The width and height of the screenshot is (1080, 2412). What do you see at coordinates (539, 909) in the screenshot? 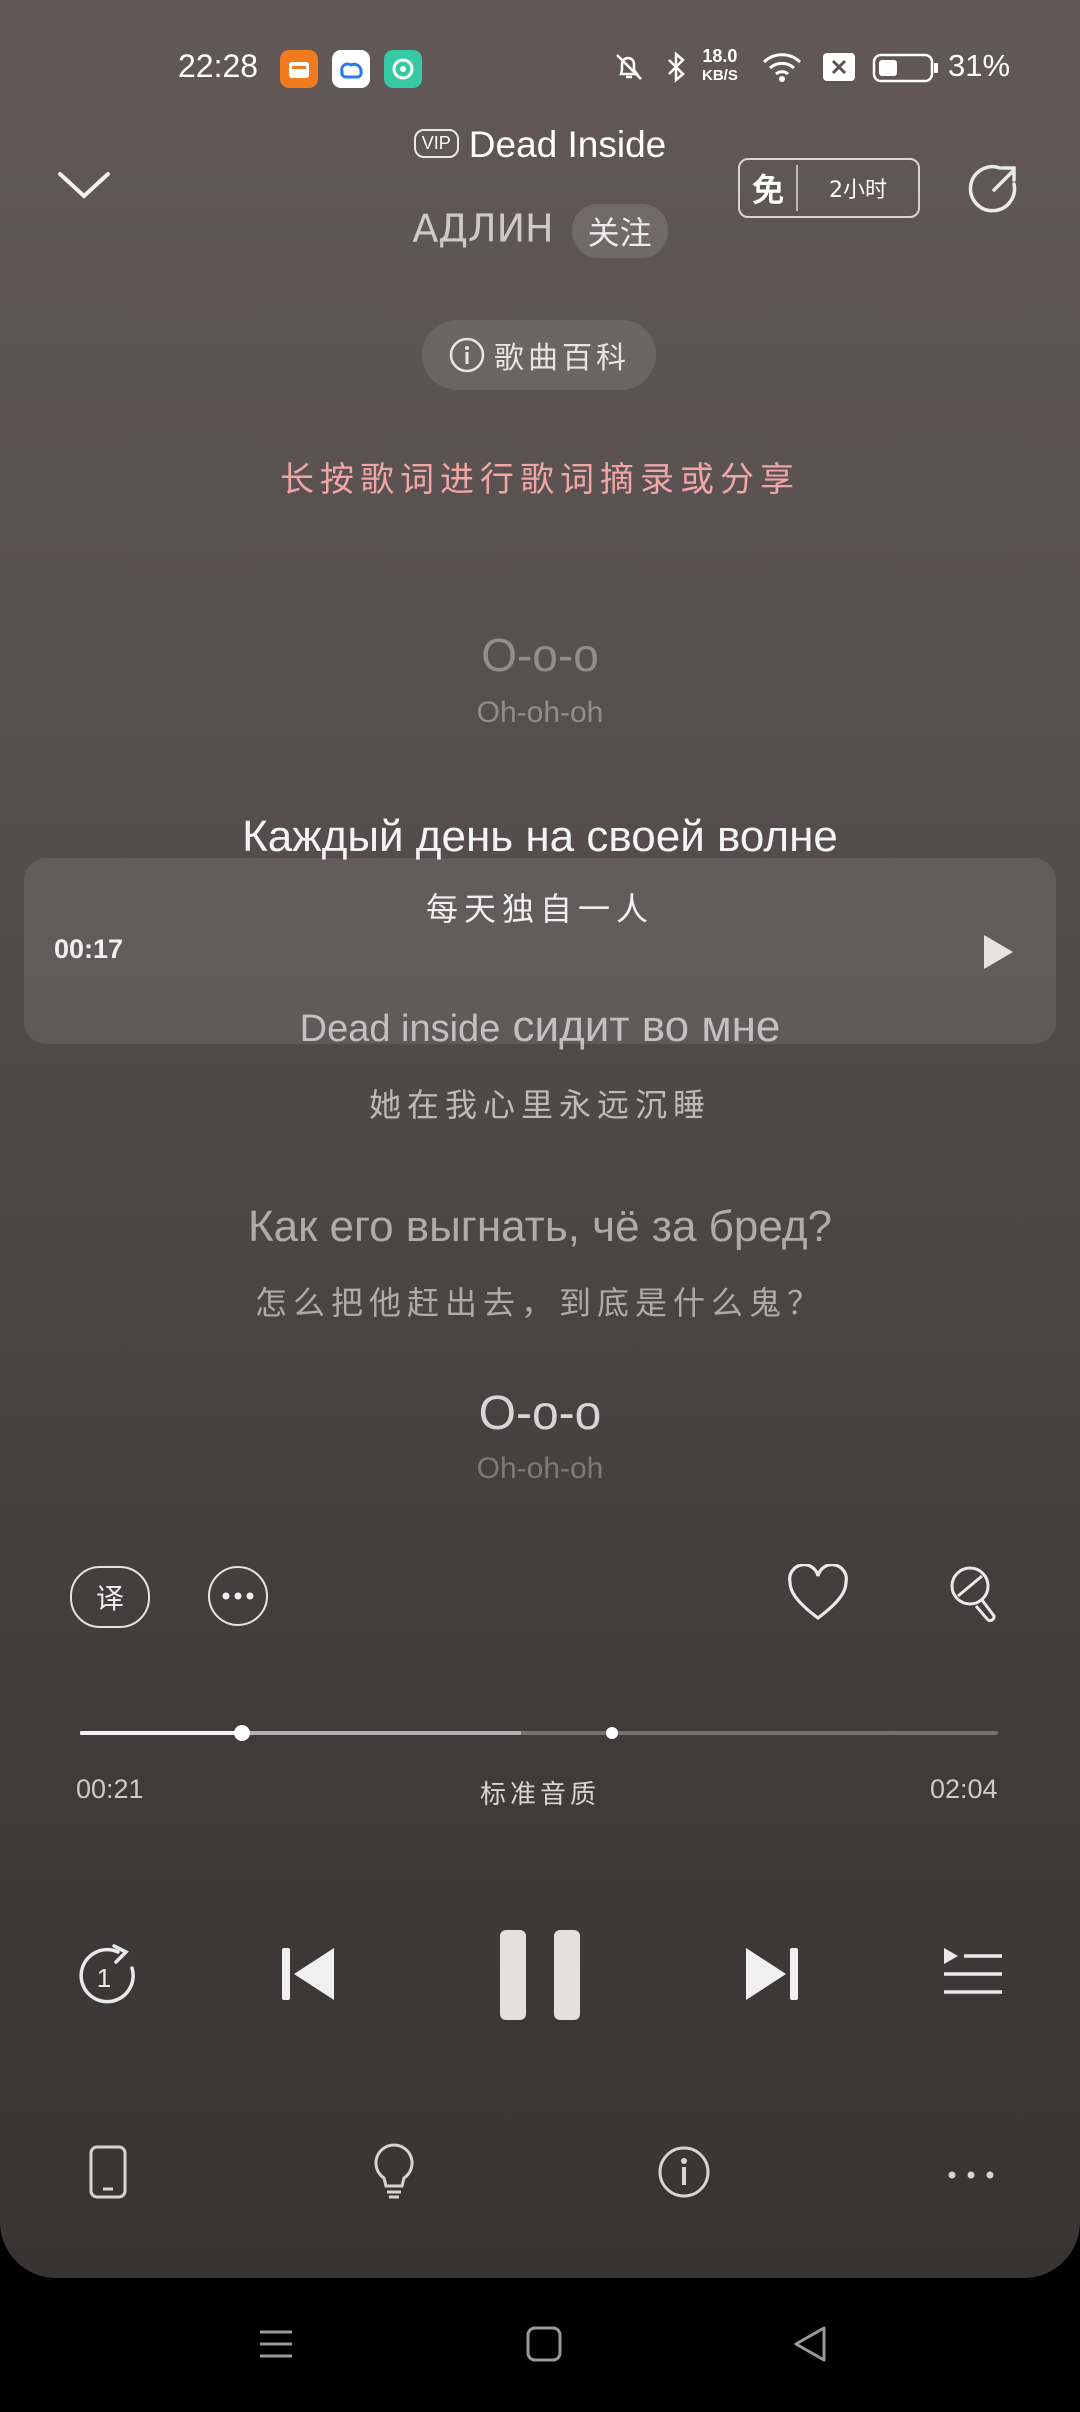
I see `lyric-translation-current: 每天独自一人` at bounding box center [539, 909].